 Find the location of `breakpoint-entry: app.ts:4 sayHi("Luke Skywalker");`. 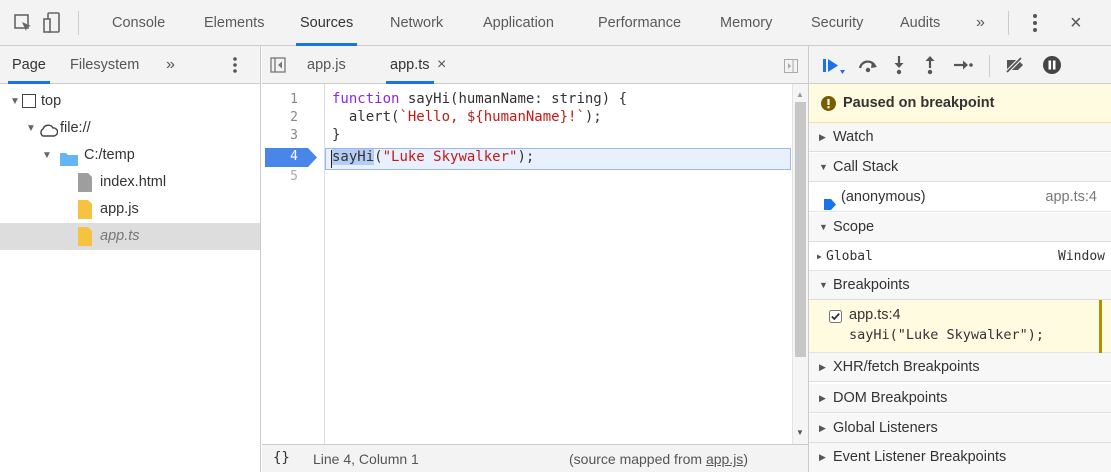

breakpoint-entry: app.ts:4 sayHi("Luke Skywalker"); is located at coordinates (960, 326).